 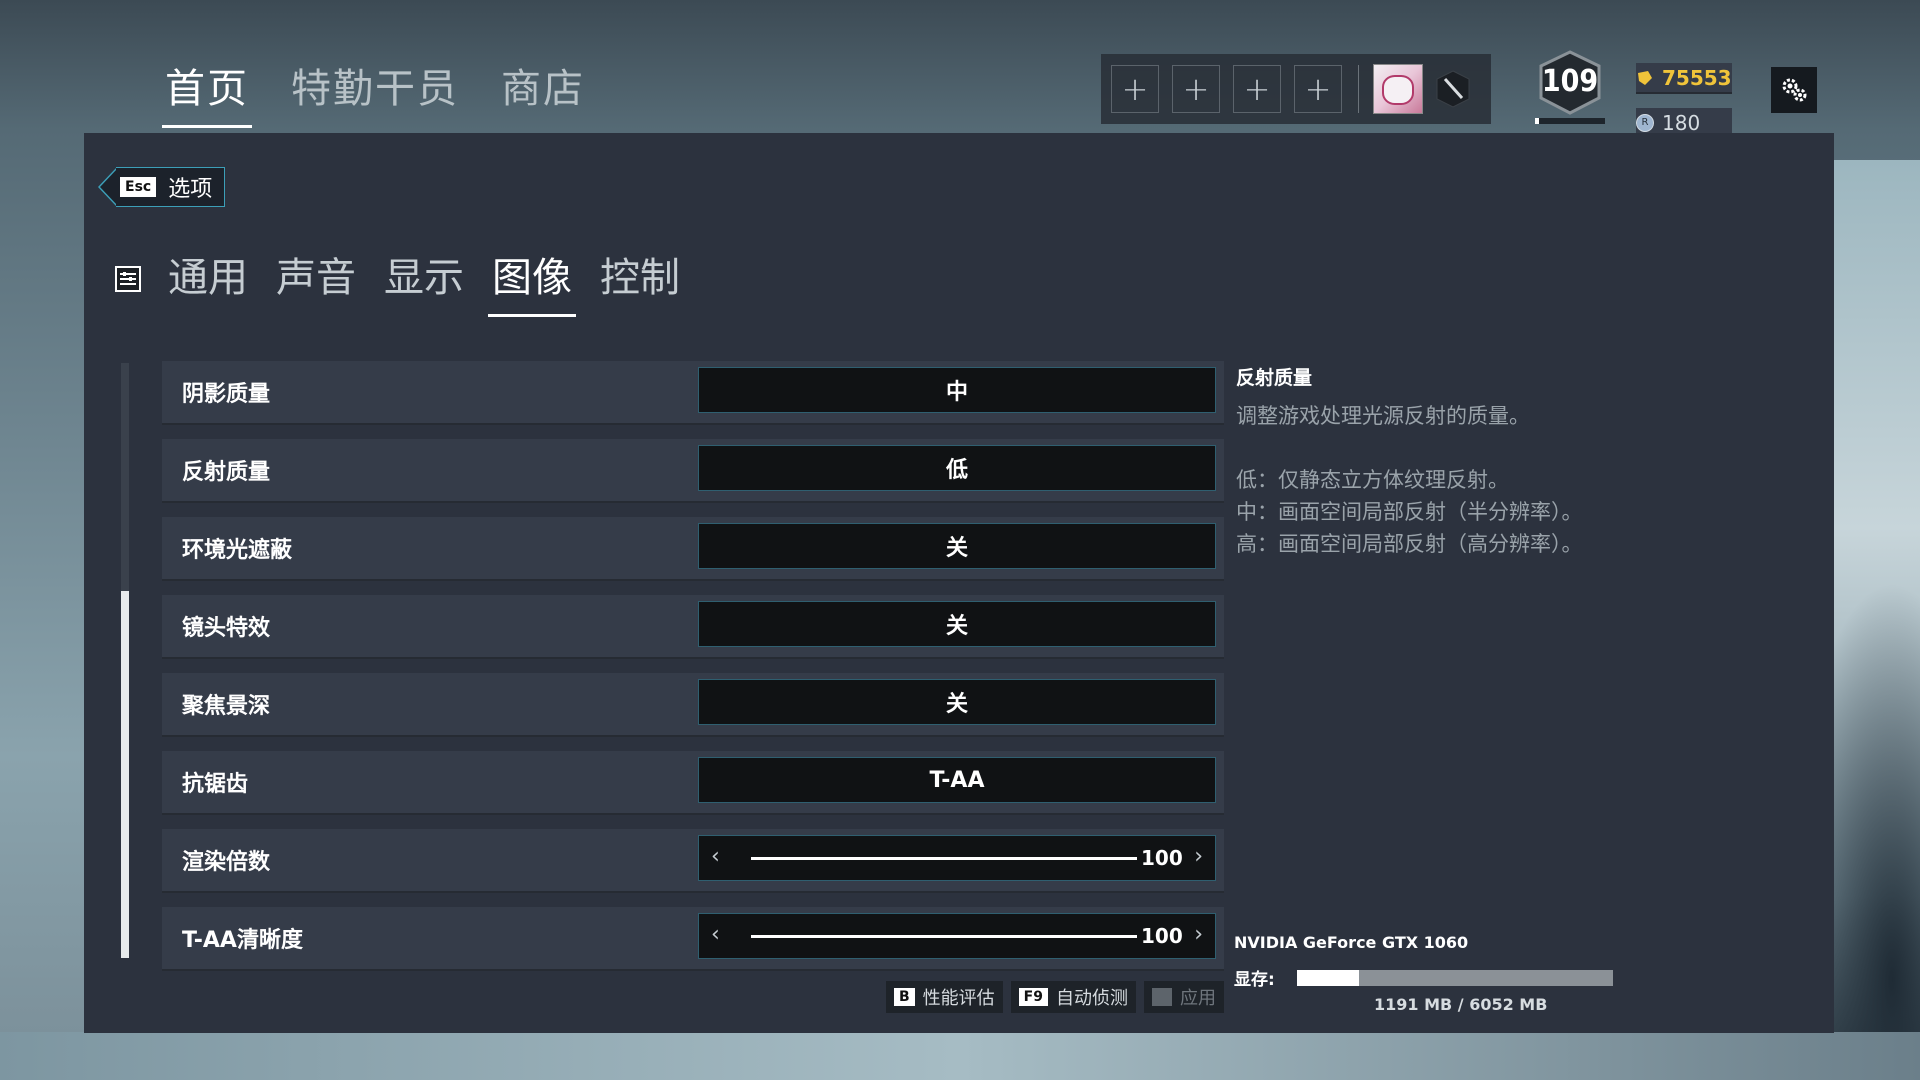 I want to click on description-title: 反射质量, so click(x=1274, y=378).